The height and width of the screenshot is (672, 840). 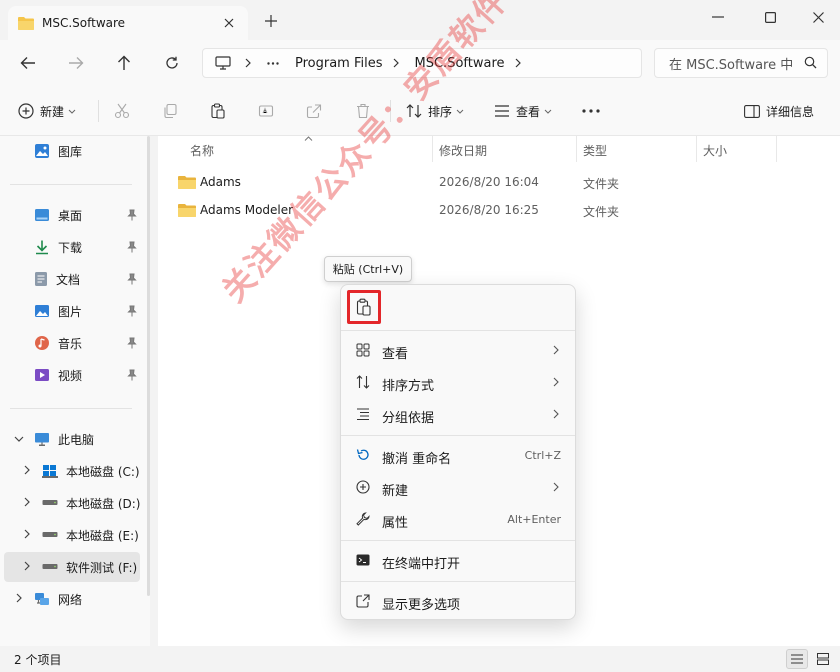 What do you see at coordinates (458, 560) in the screenshot?
I see `menu-item-open-terminal: 在终端中打开` at bounding box center [458, 560].